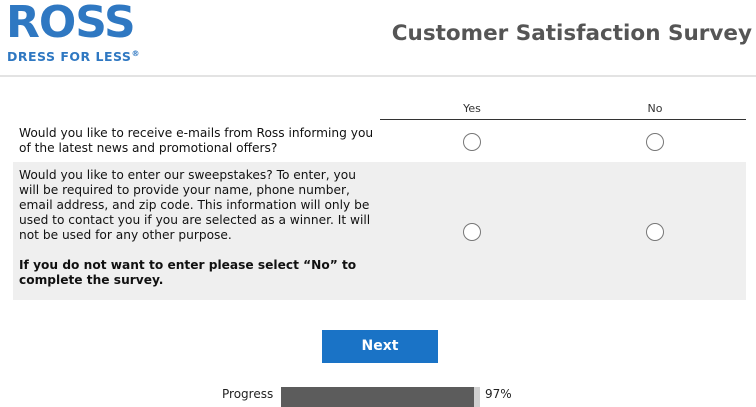 This screenshot has height=407, width=756. What do you see at coordinates (379, 109) in the screenshot?
I see `column-header-row: Yes No` at bounding box center [379, 109].